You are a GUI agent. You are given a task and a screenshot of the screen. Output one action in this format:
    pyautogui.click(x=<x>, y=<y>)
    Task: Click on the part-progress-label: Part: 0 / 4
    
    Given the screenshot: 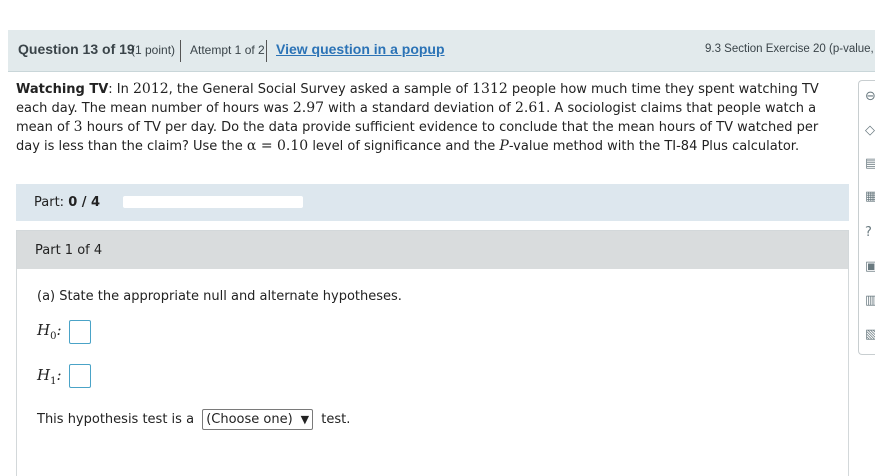 What is the action you would take?
    pyautogui.click(x=67, y=202)
    